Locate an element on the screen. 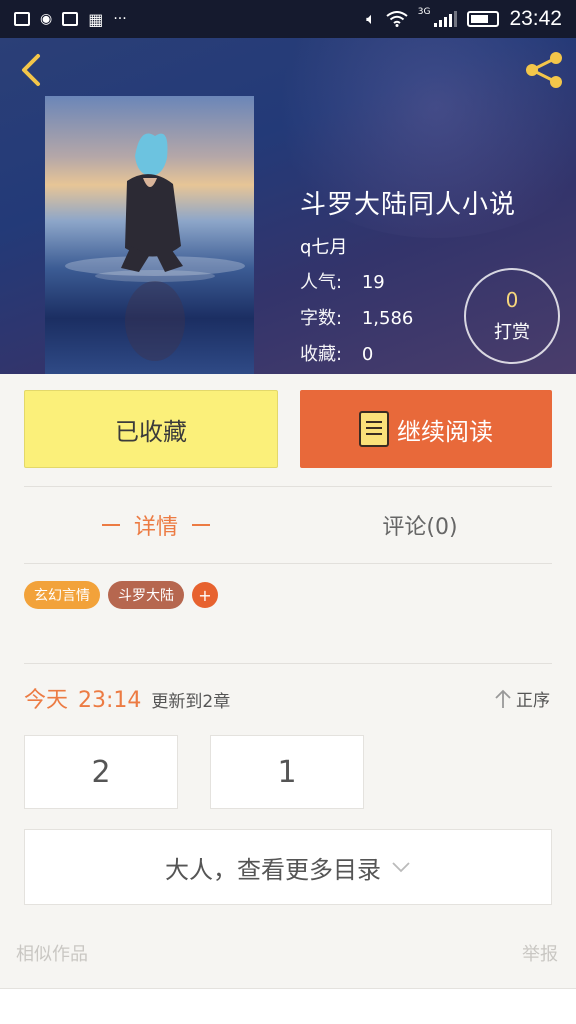 The height and width of the screenshot is (1024, 576). collected-button: 已收藏 is located at coordinates (151, 429).